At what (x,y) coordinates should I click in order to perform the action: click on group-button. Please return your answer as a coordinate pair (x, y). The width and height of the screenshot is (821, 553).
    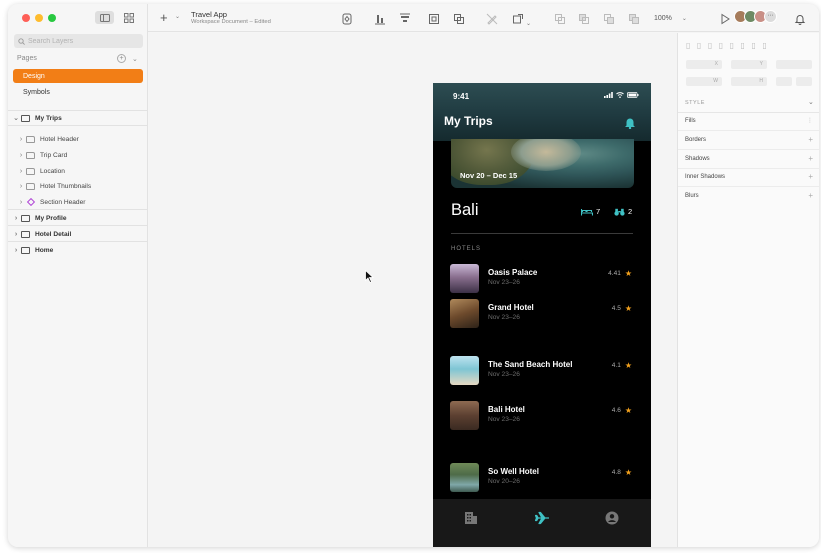
    Looking at the image, I should click on (459, 18).